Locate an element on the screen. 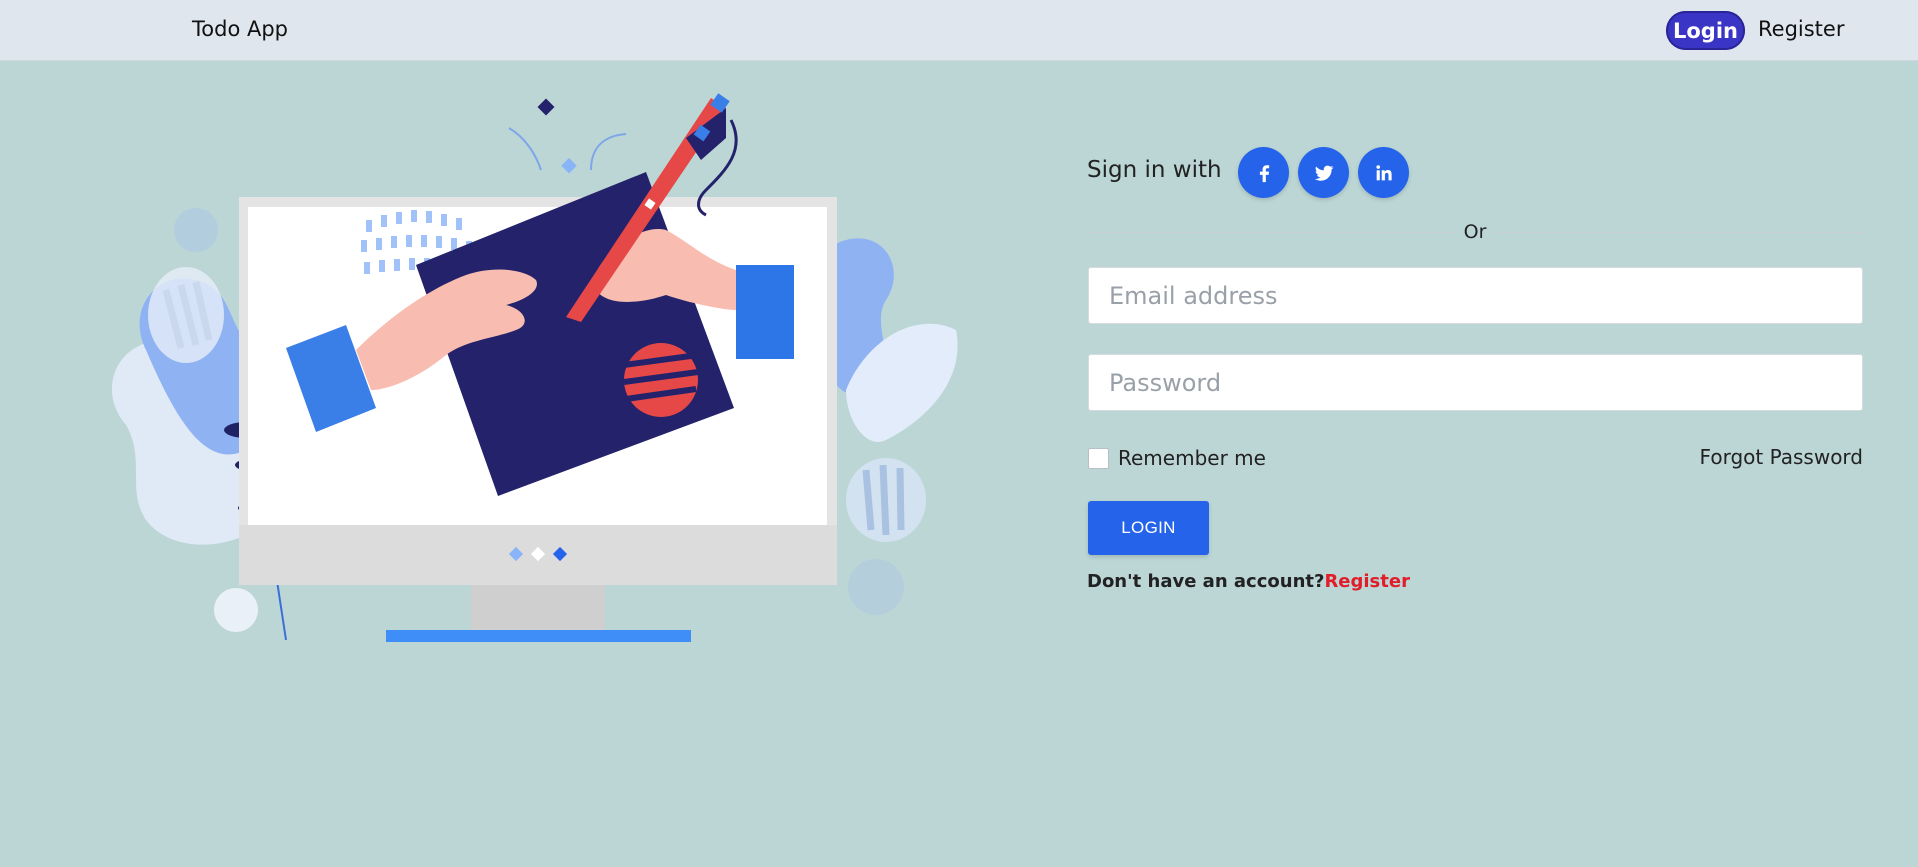 The image size is (1918, 867). nav-login-button: Login is located at coordinates (1705, 30).